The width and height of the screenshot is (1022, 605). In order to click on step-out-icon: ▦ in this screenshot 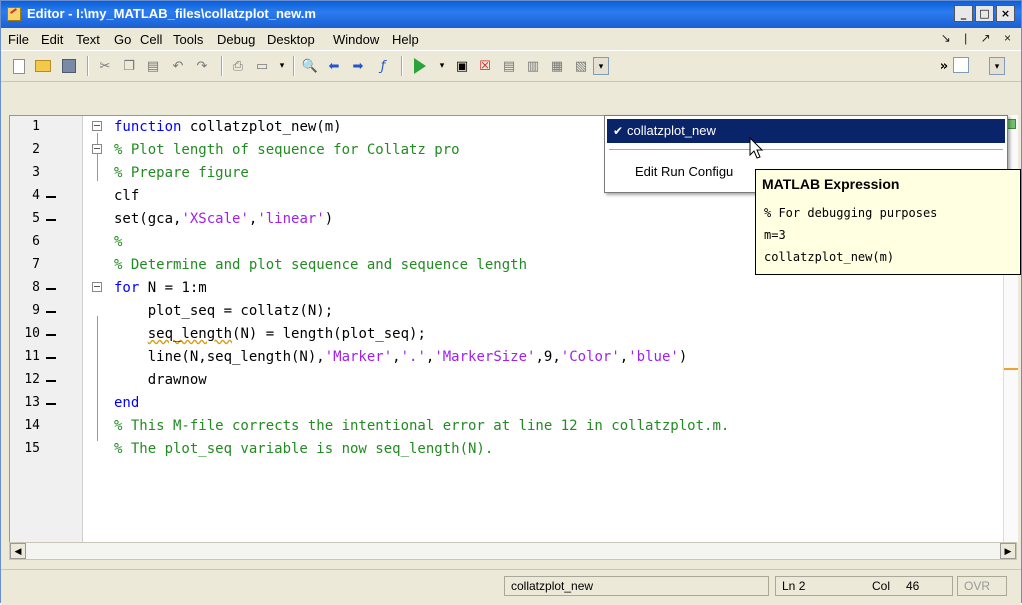, I will do `click(557, 66)`.